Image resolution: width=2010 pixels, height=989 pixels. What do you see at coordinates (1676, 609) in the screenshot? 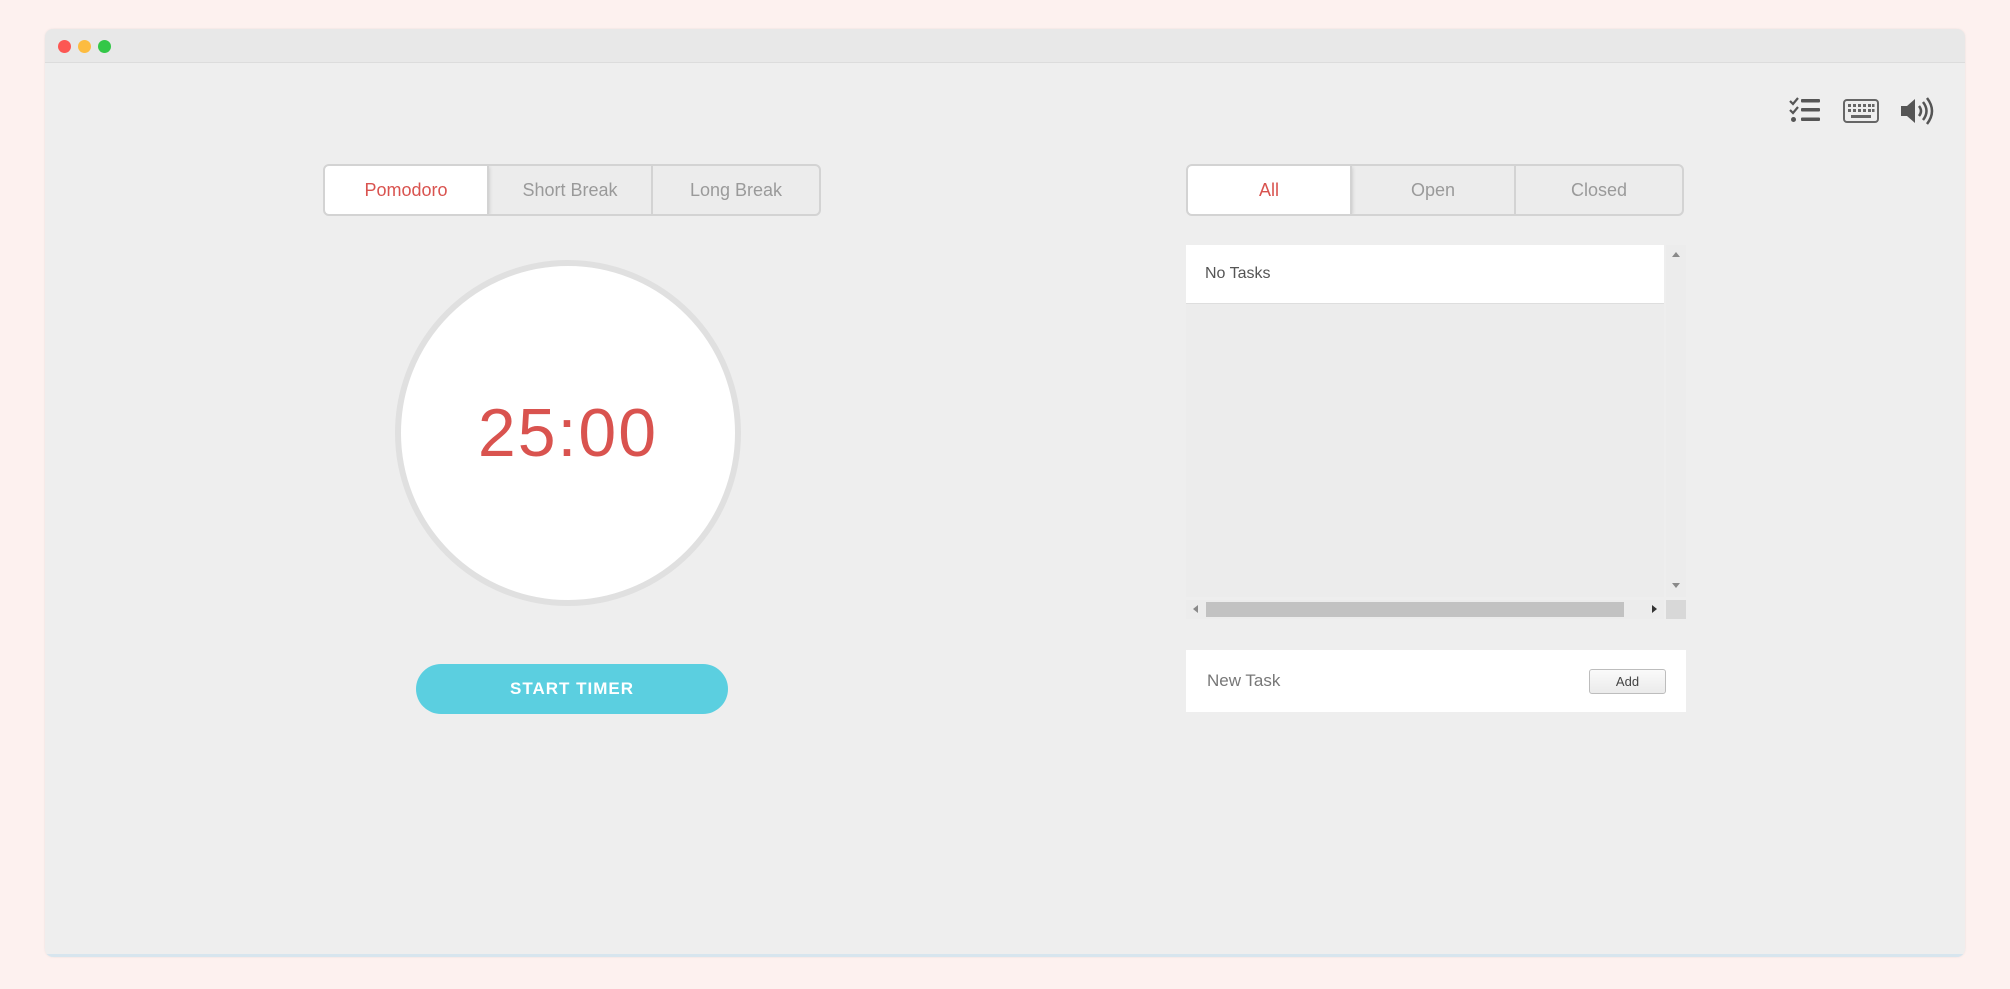
I see `scrollbar-corner` at bounding box center [1676, 609].